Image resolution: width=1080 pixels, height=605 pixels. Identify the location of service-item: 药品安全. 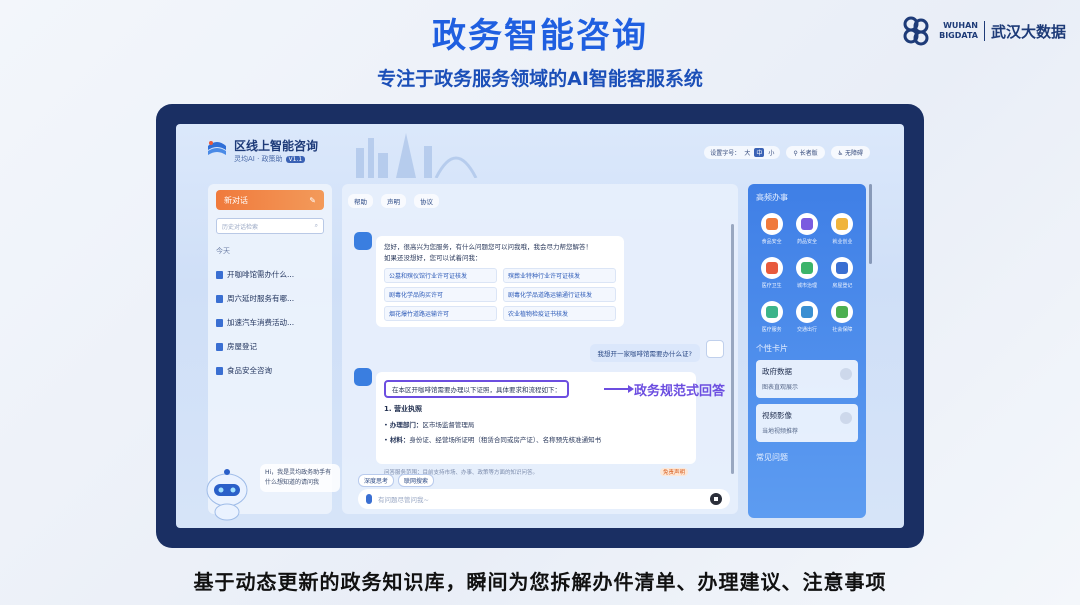
(806, 229).